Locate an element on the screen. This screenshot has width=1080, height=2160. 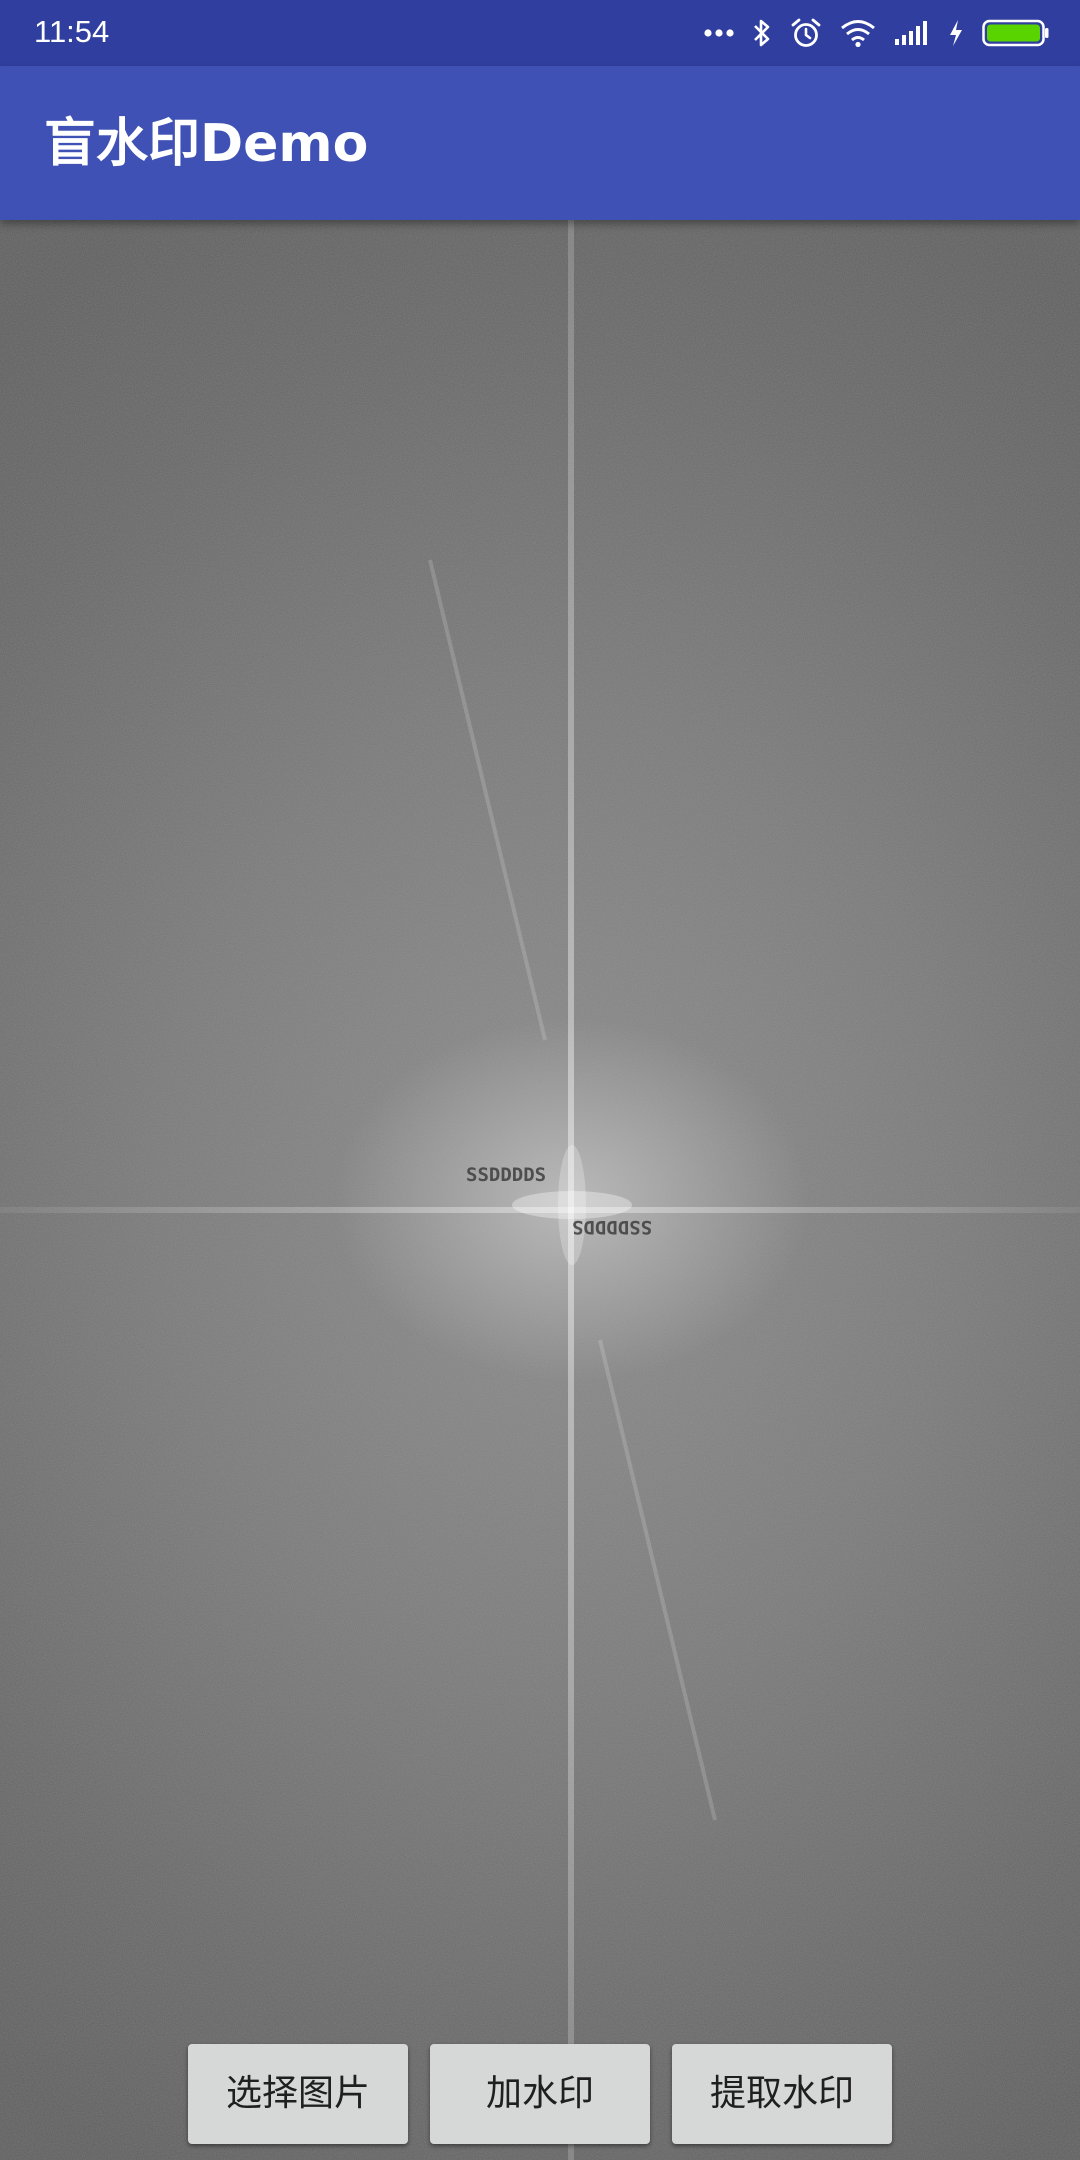
status-time: 11:54 is located at coordinates (72, 31).